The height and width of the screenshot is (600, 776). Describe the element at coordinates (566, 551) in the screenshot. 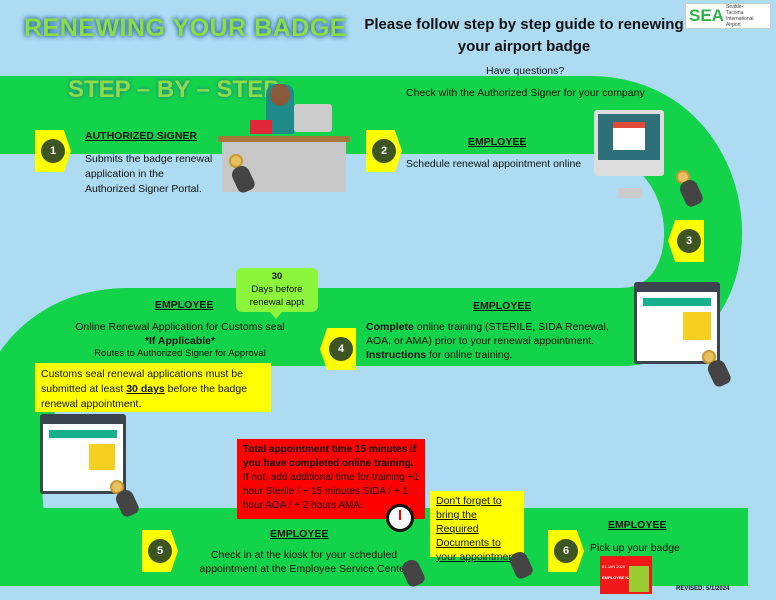

I see `step-6-badge: 6` at that location.